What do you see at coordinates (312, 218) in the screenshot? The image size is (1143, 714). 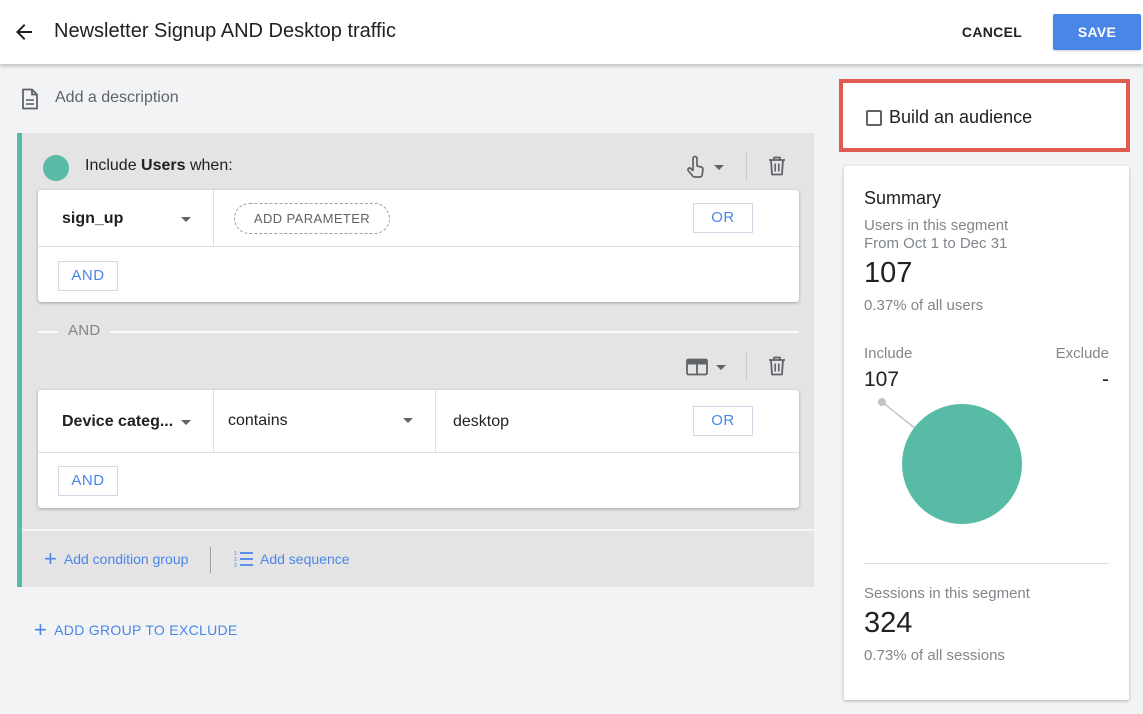 I see `add-parameter-button: ADD PARAMETER` at bounding box center [312, 218].